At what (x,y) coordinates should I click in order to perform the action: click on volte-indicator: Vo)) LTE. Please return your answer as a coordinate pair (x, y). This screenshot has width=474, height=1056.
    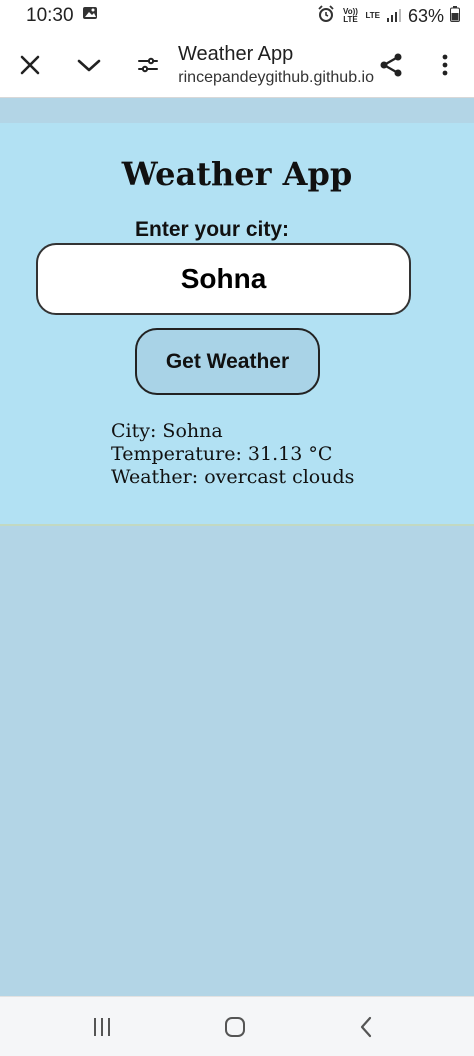
    Looking at the image, I should click on (350, 15).